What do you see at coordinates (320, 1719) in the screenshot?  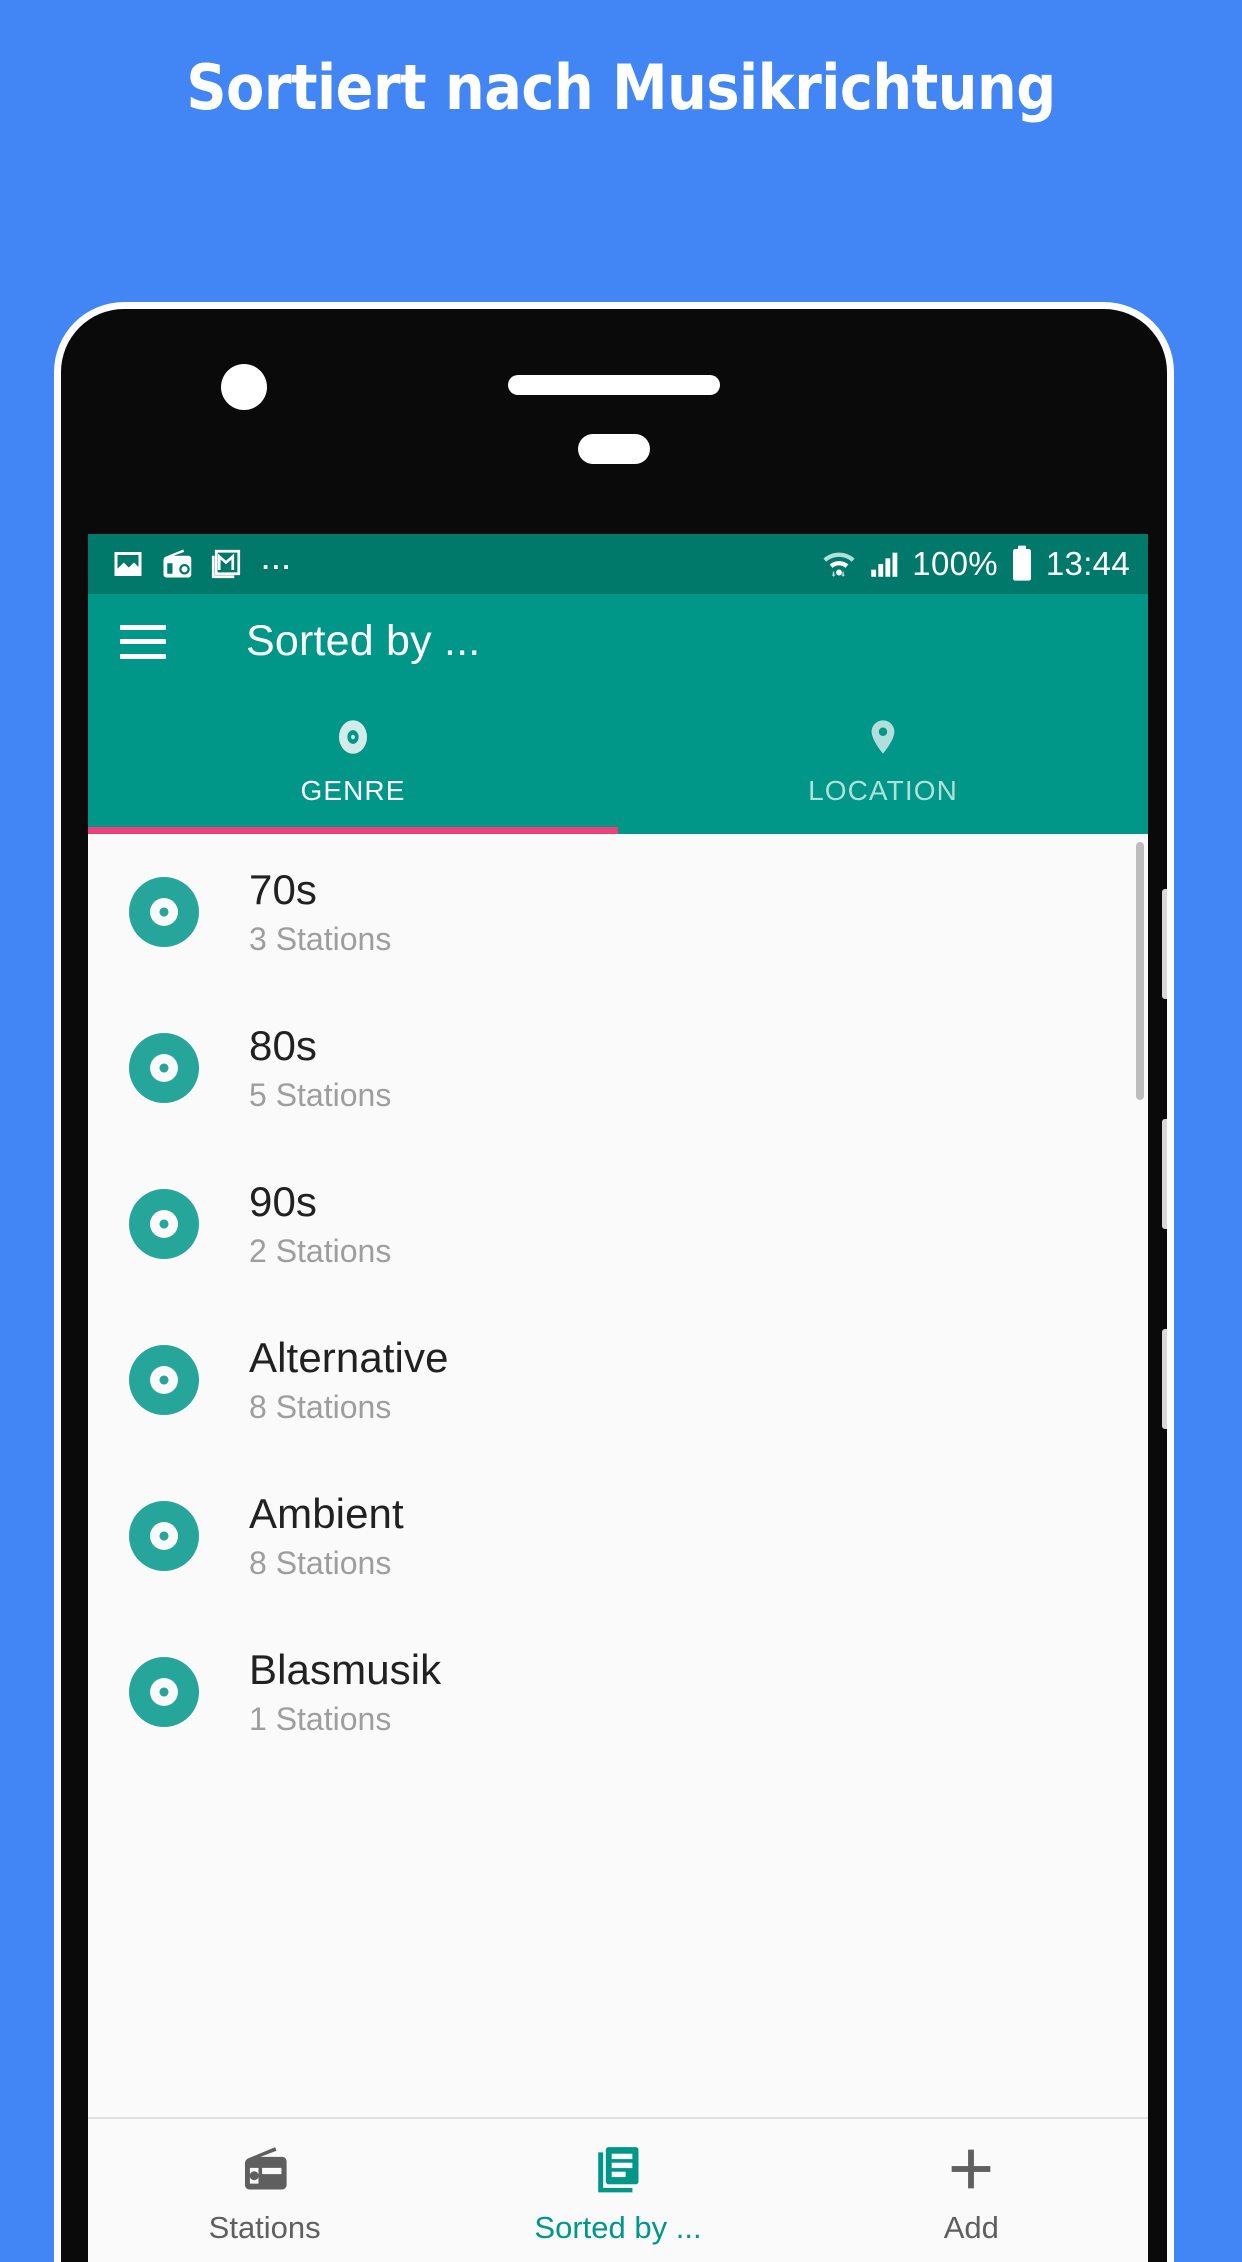 I see `list-item-subtitle: 1 Stations` at bounding box center [320, 1719].